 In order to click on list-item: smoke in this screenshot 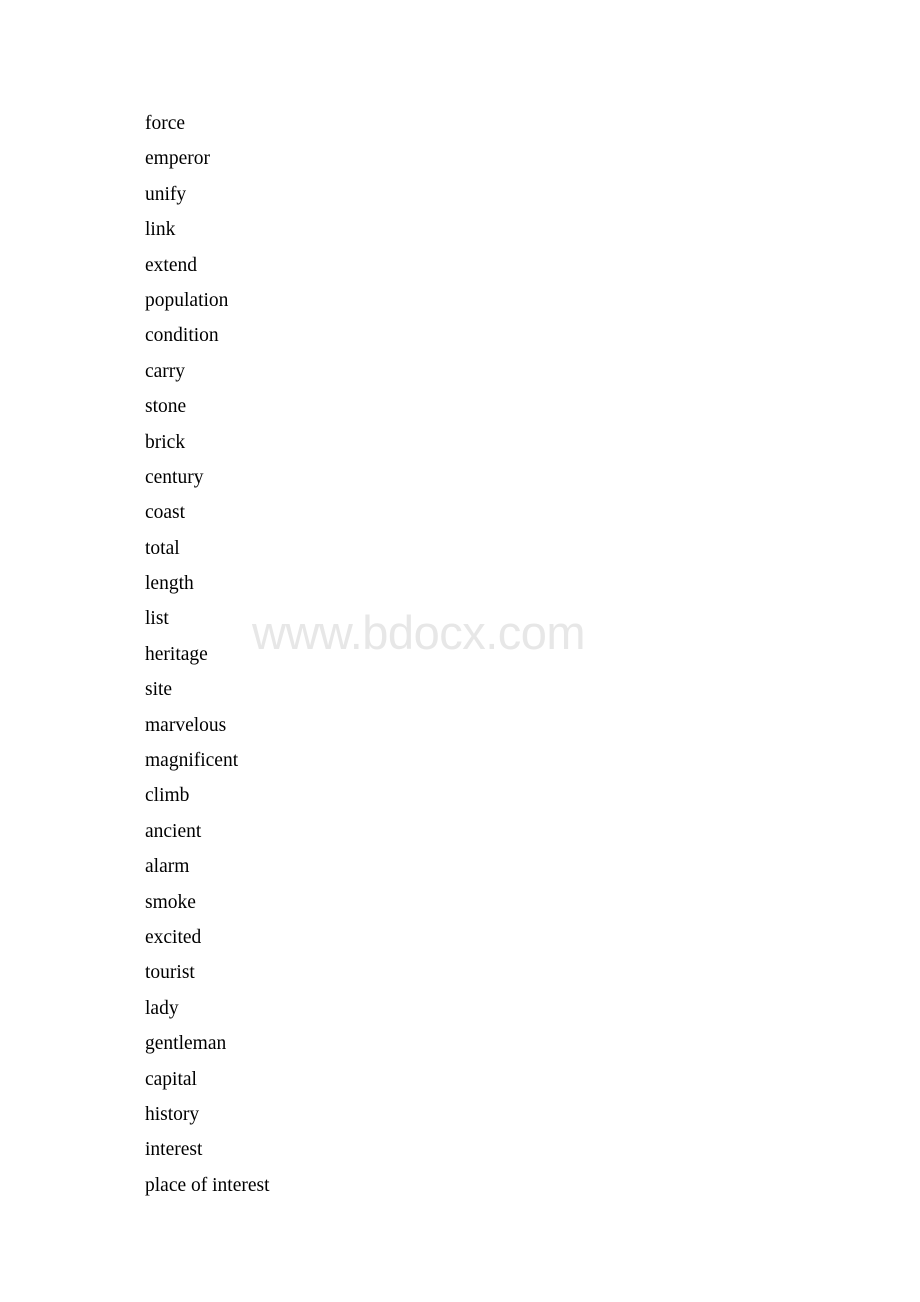, I will do `click(170, 902)`.